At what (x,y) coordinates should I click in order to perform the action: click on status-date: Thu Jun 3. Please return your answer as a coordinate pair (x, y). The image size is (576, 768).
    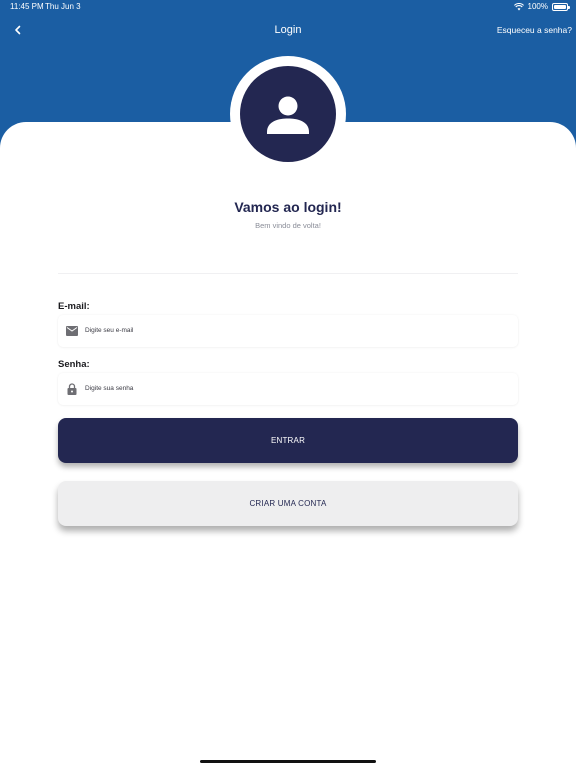
    Looking at the image, I should click on (63, 6).